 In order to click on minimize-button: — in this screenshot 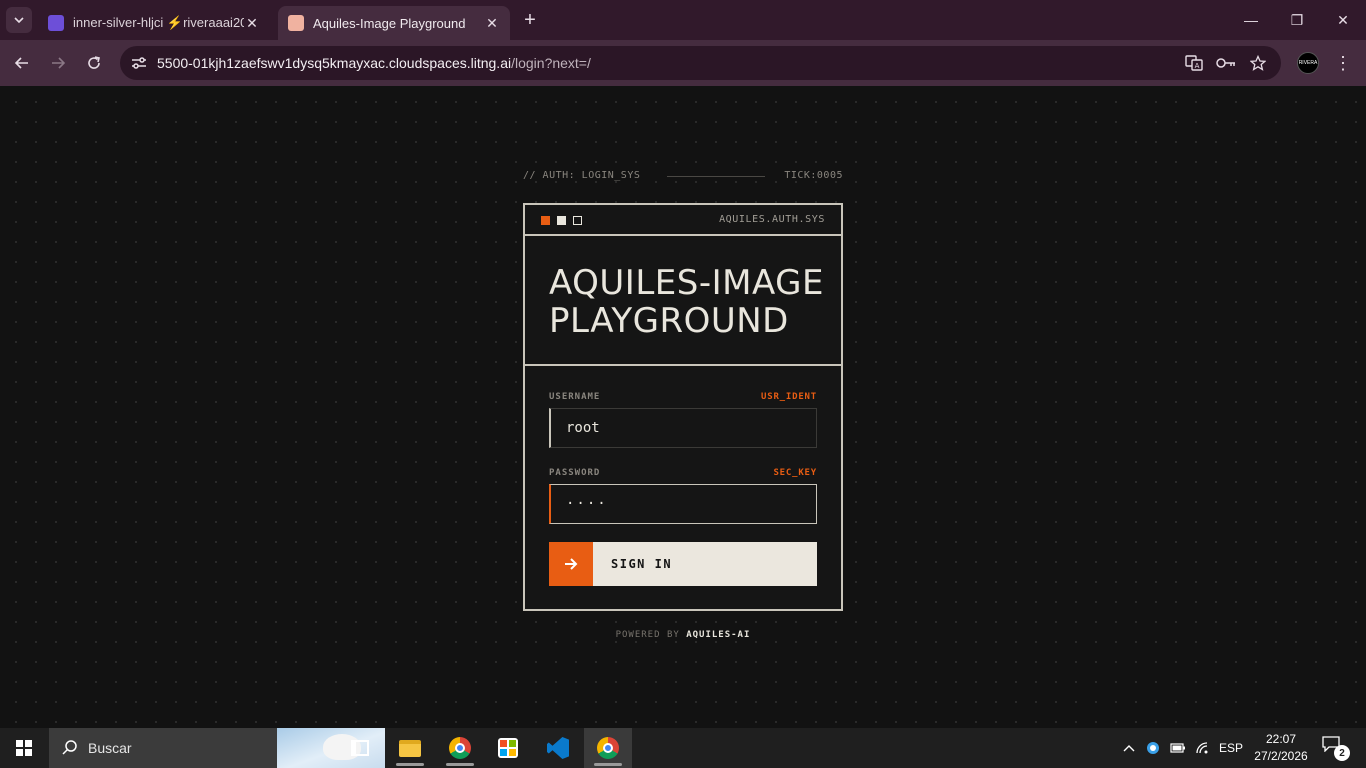, I will do `click(1251, 20)`.